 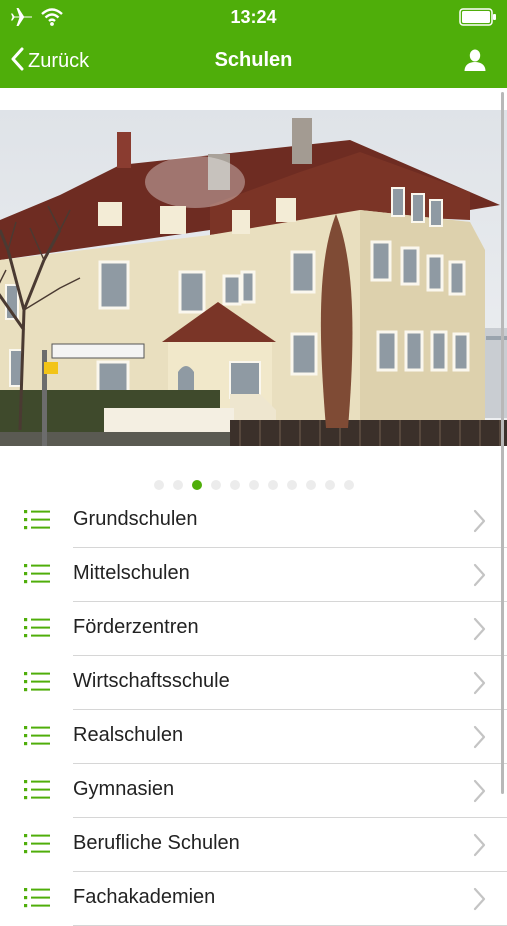 What do you see at coordinates (59, 60) in the screenshot?
I see `back-button-label: Zurück` at bounding box center [59, 60].